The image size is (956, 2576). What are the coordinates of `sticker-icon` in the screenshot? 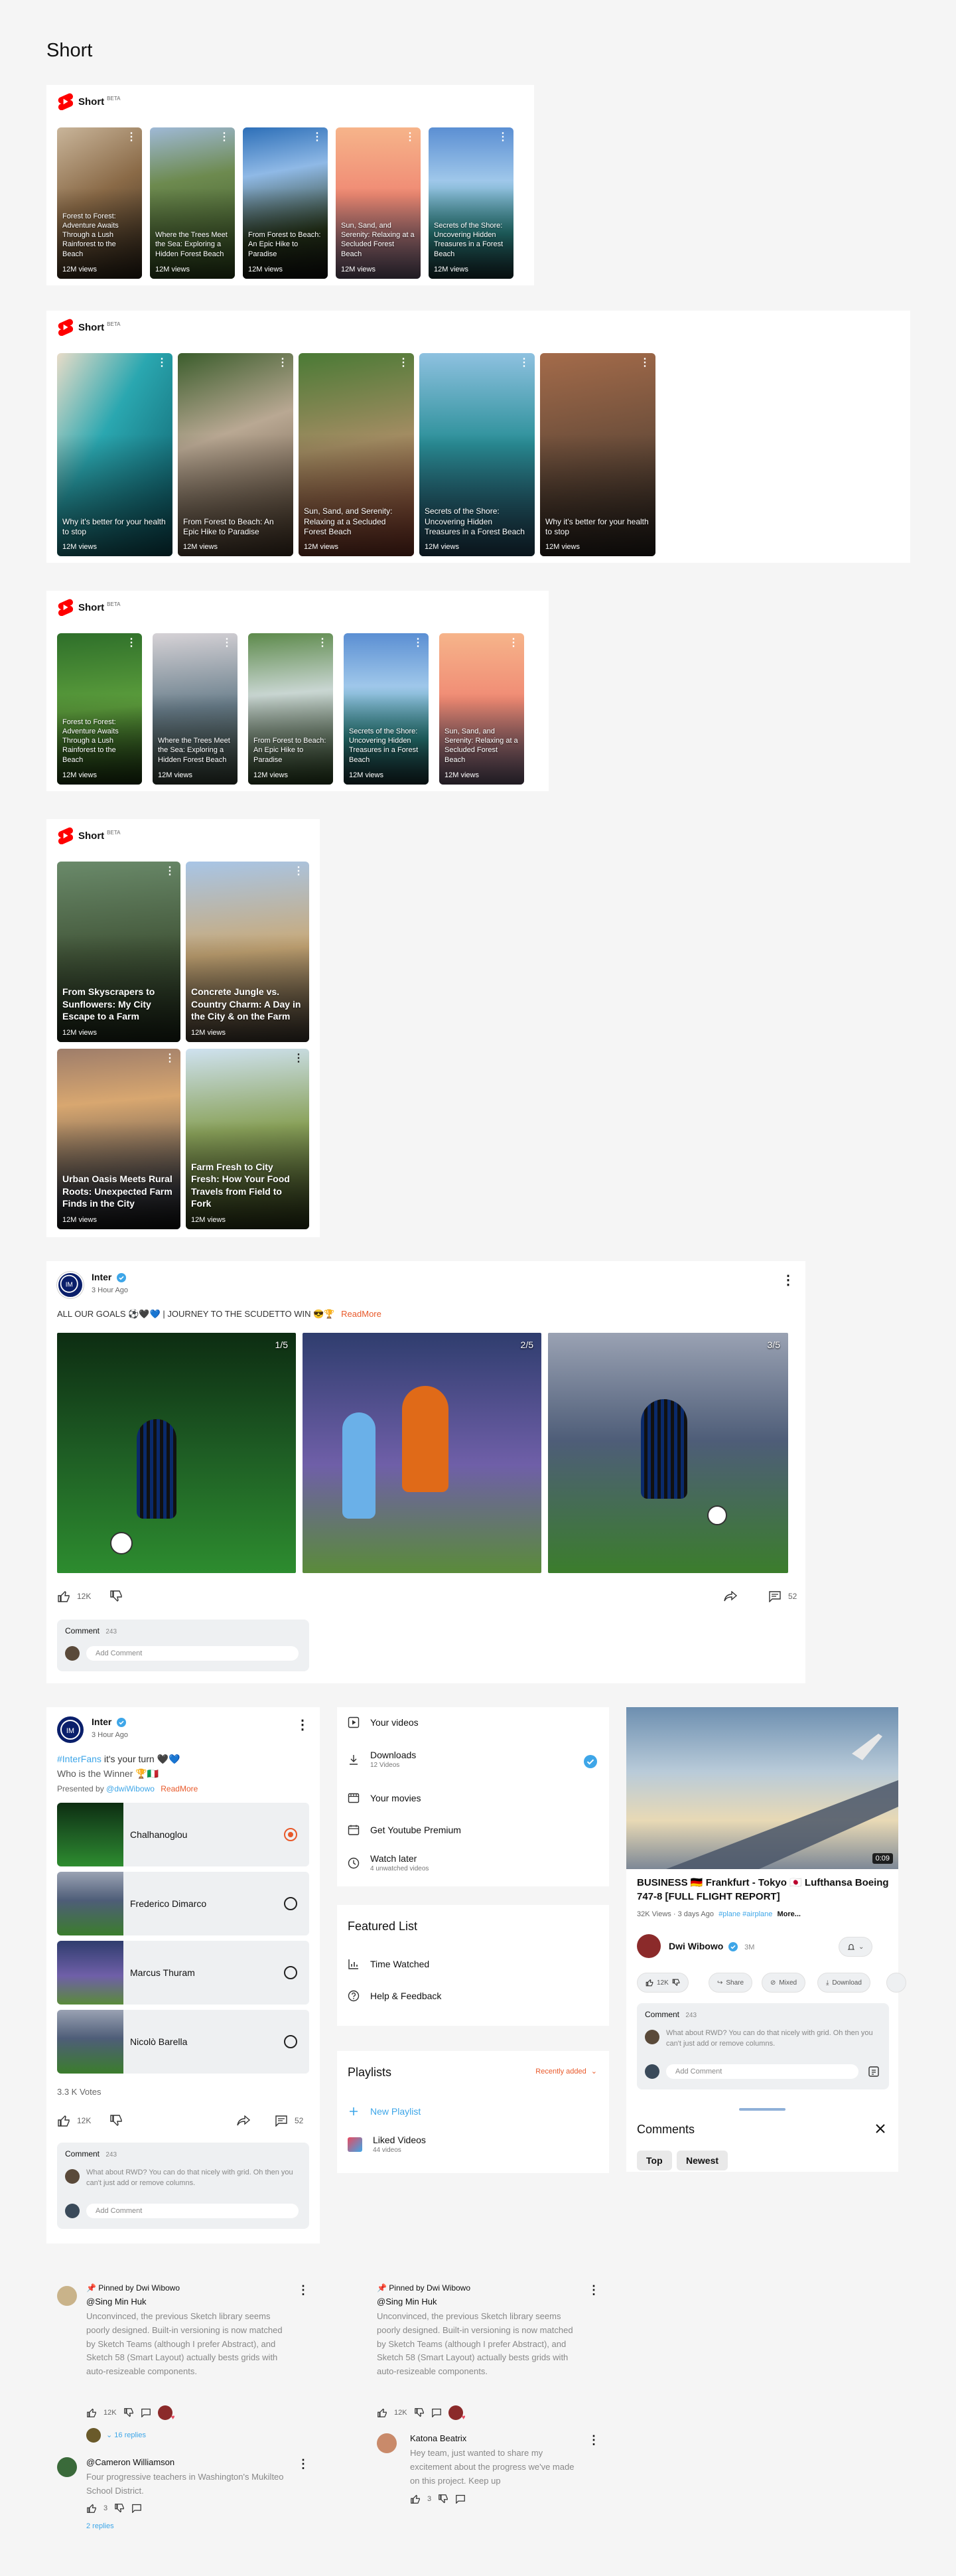 It's located at (874, 2072).